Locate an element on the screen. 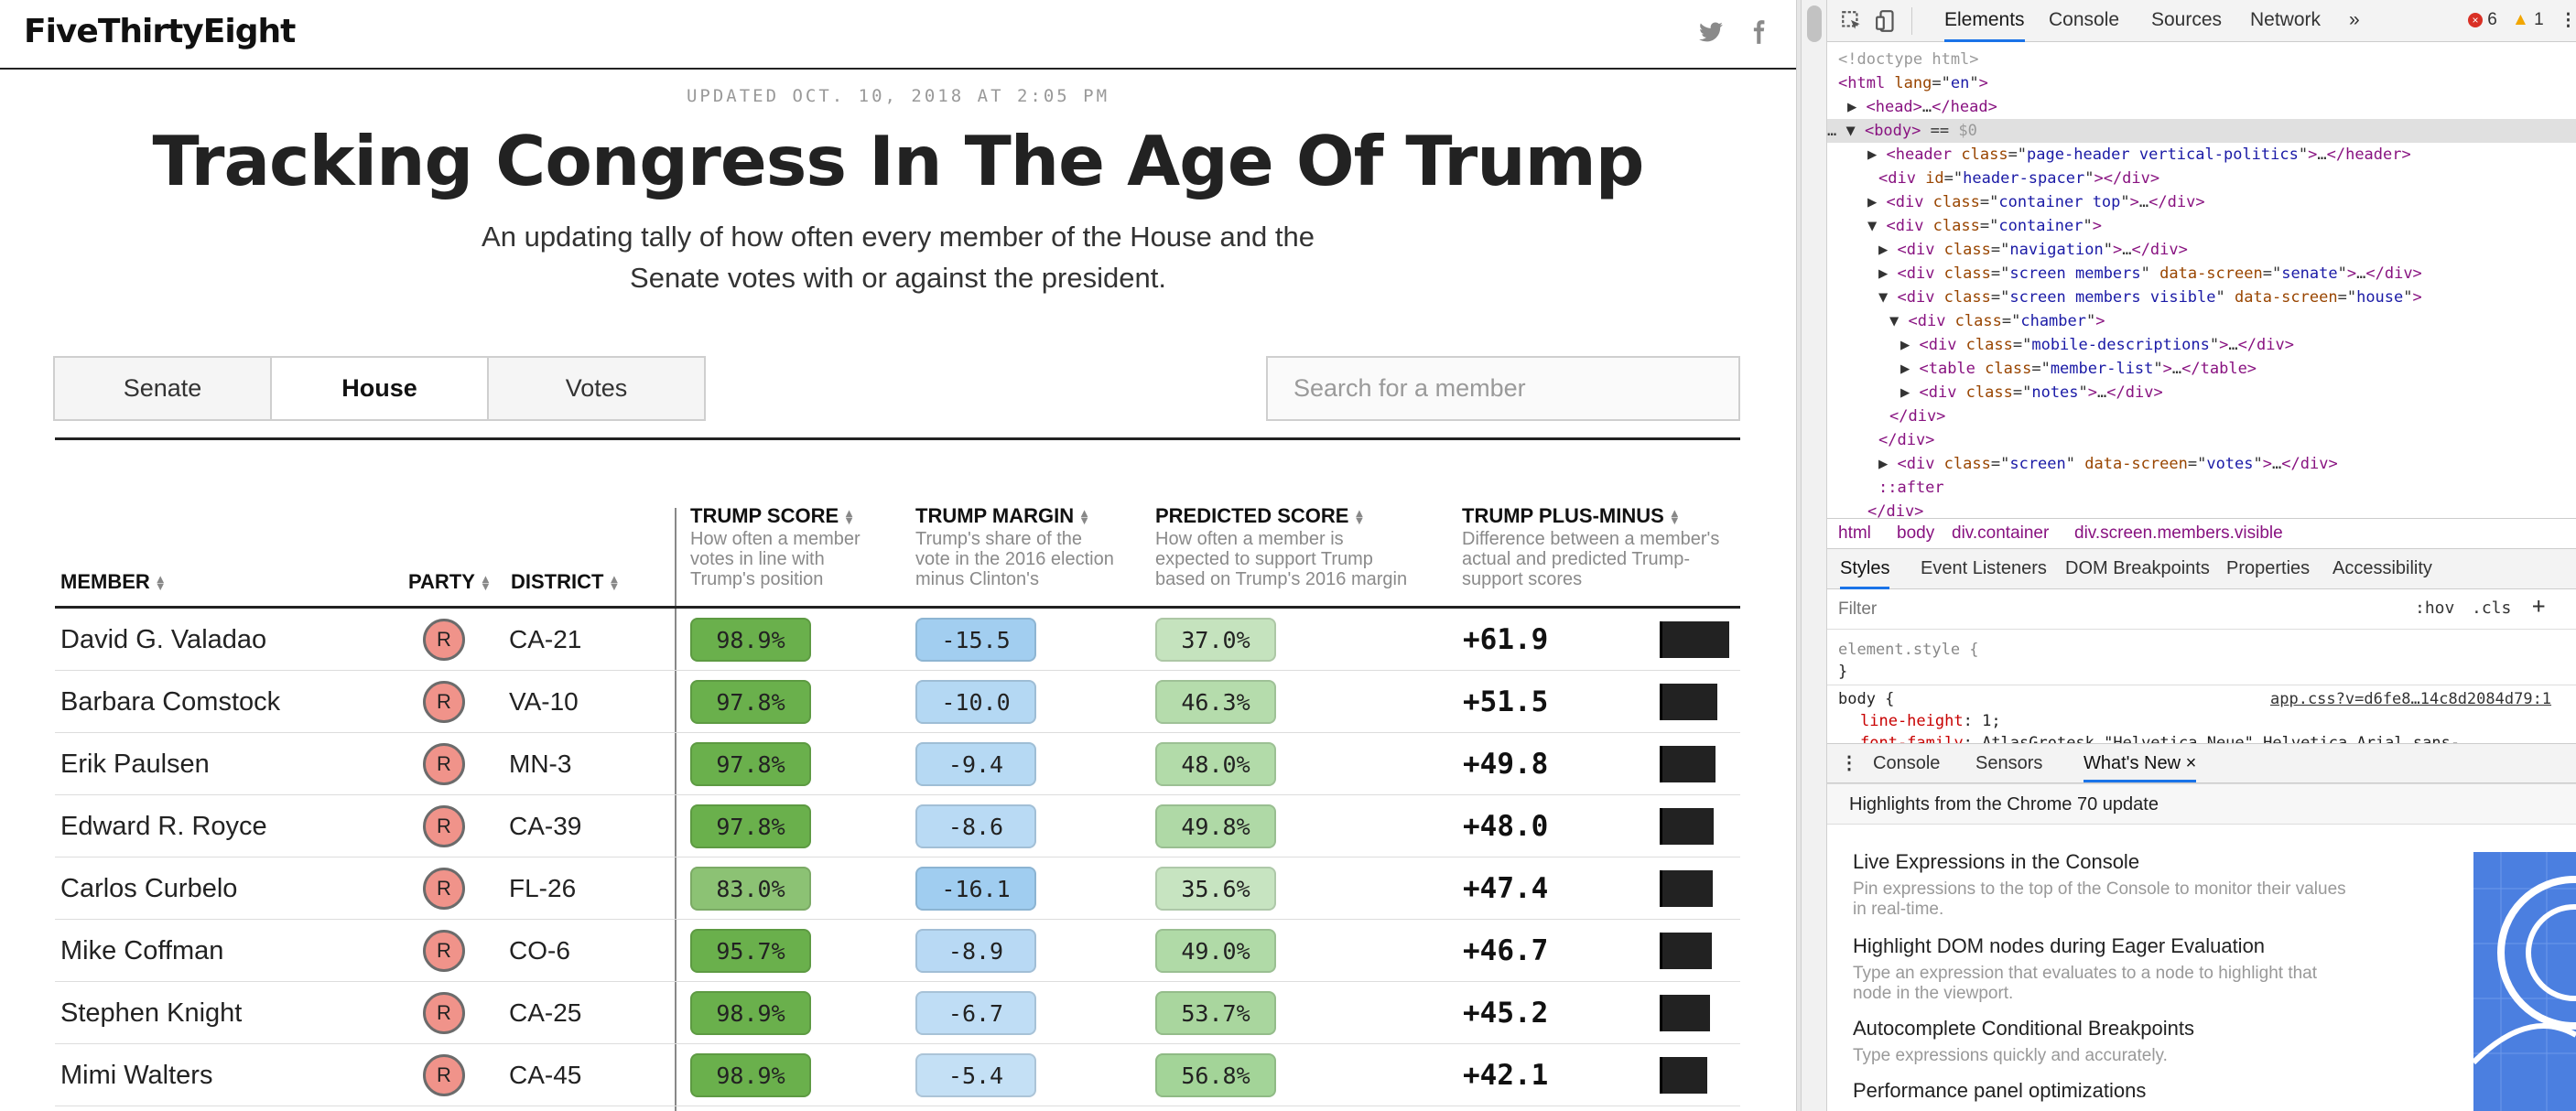 The width and height of the screenshot is (2576, 1111). drawer-tab-whats-new: What's New × is located at coordinates (2141, 763).